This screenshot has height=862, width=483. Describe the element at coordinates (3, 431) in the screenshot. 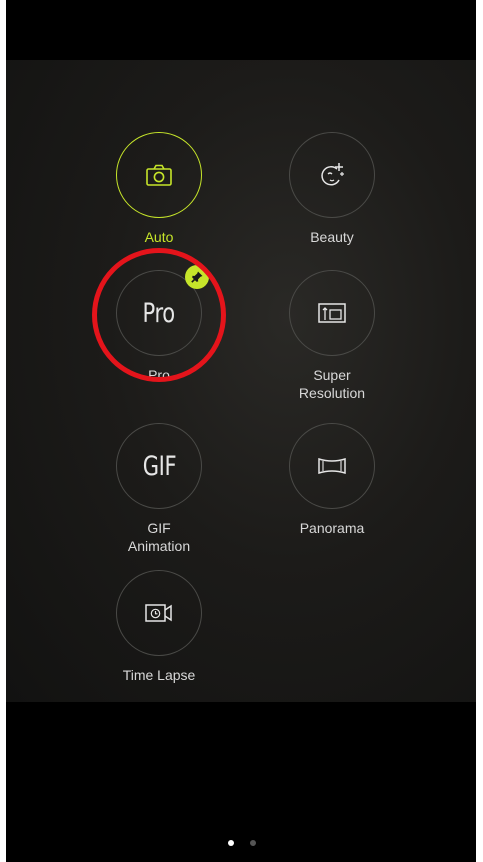

I see `left-edge` at that location.